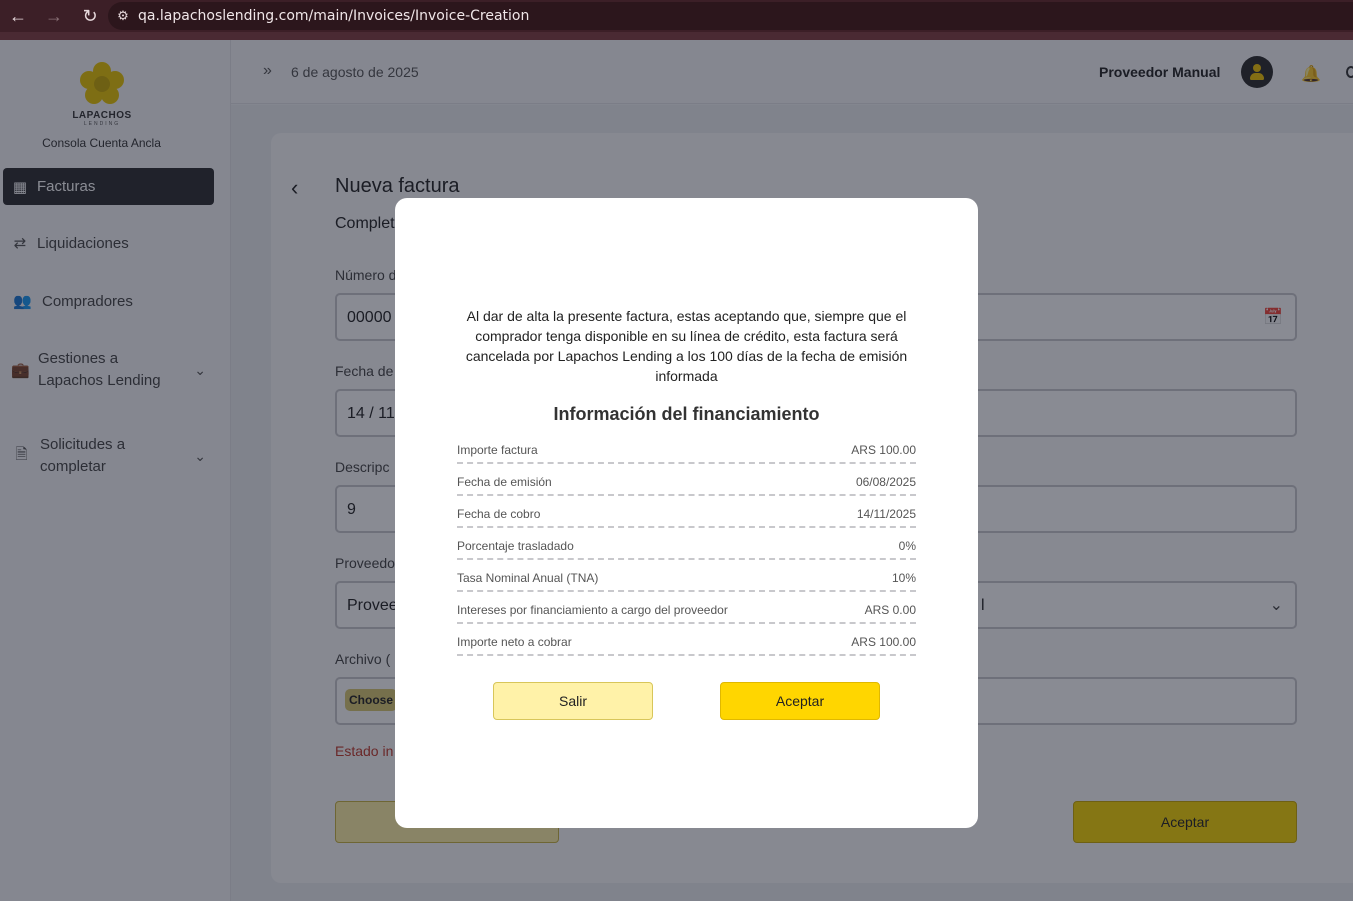 Image resolution: width=1353 pixels, height=901 pixels. Describe the element at coordinates (54, 16) in the screenshot. I see `forward-arrow-icon: →` at that location.